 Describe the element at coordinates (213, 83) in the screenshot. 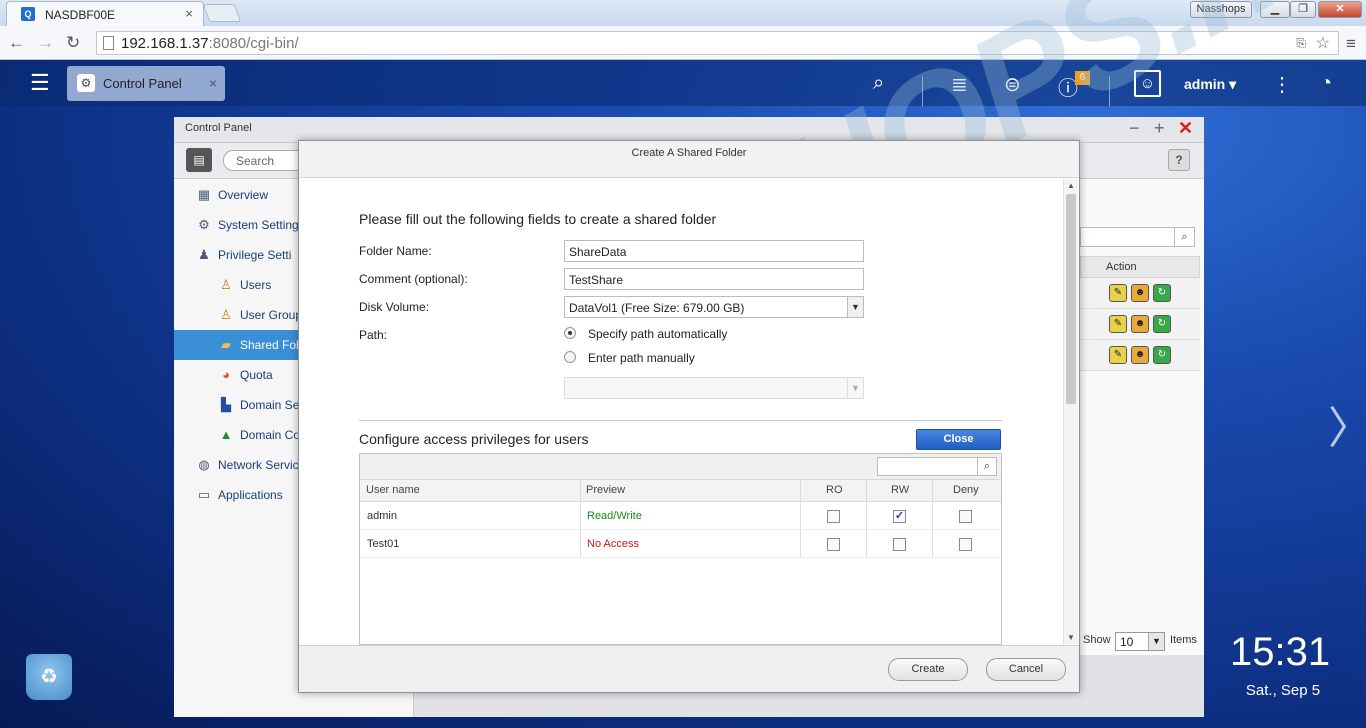

I see `close-icon: ×` at that location.